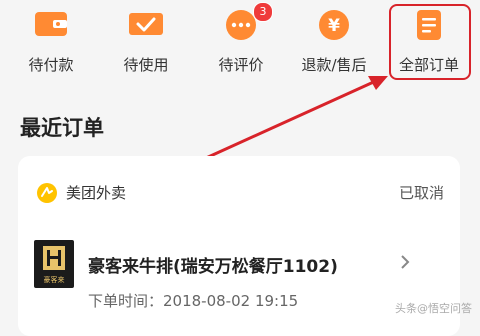 This screenshot has height=336, width=480. What do you see at coordinates (241, 45) in the screenshot?
I see `shortcut-to-review: 3 待评价` at bounding box center [241, 45].